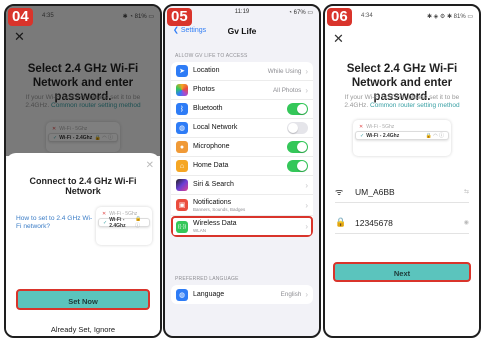 The height and width of the screenshot is (342, 485). What do you see at coordinates (402, 144) in the screenshot?
I see `illustration-blank` at bounding box center [402, 144].